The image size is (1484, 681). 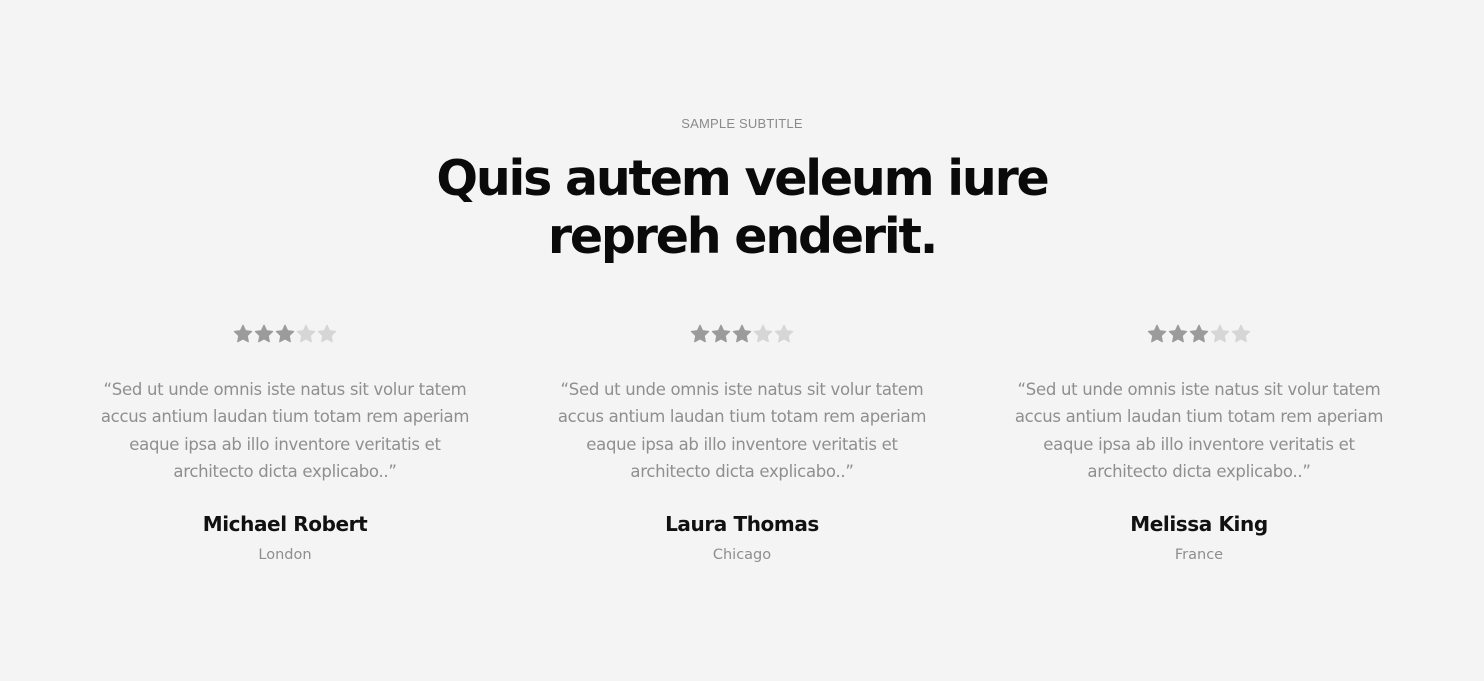 What do you see at coordinates (742, 524) in the screenshot?
I see `testimonial-author-name: Laura Thomas` at bounding box center [742, 524].